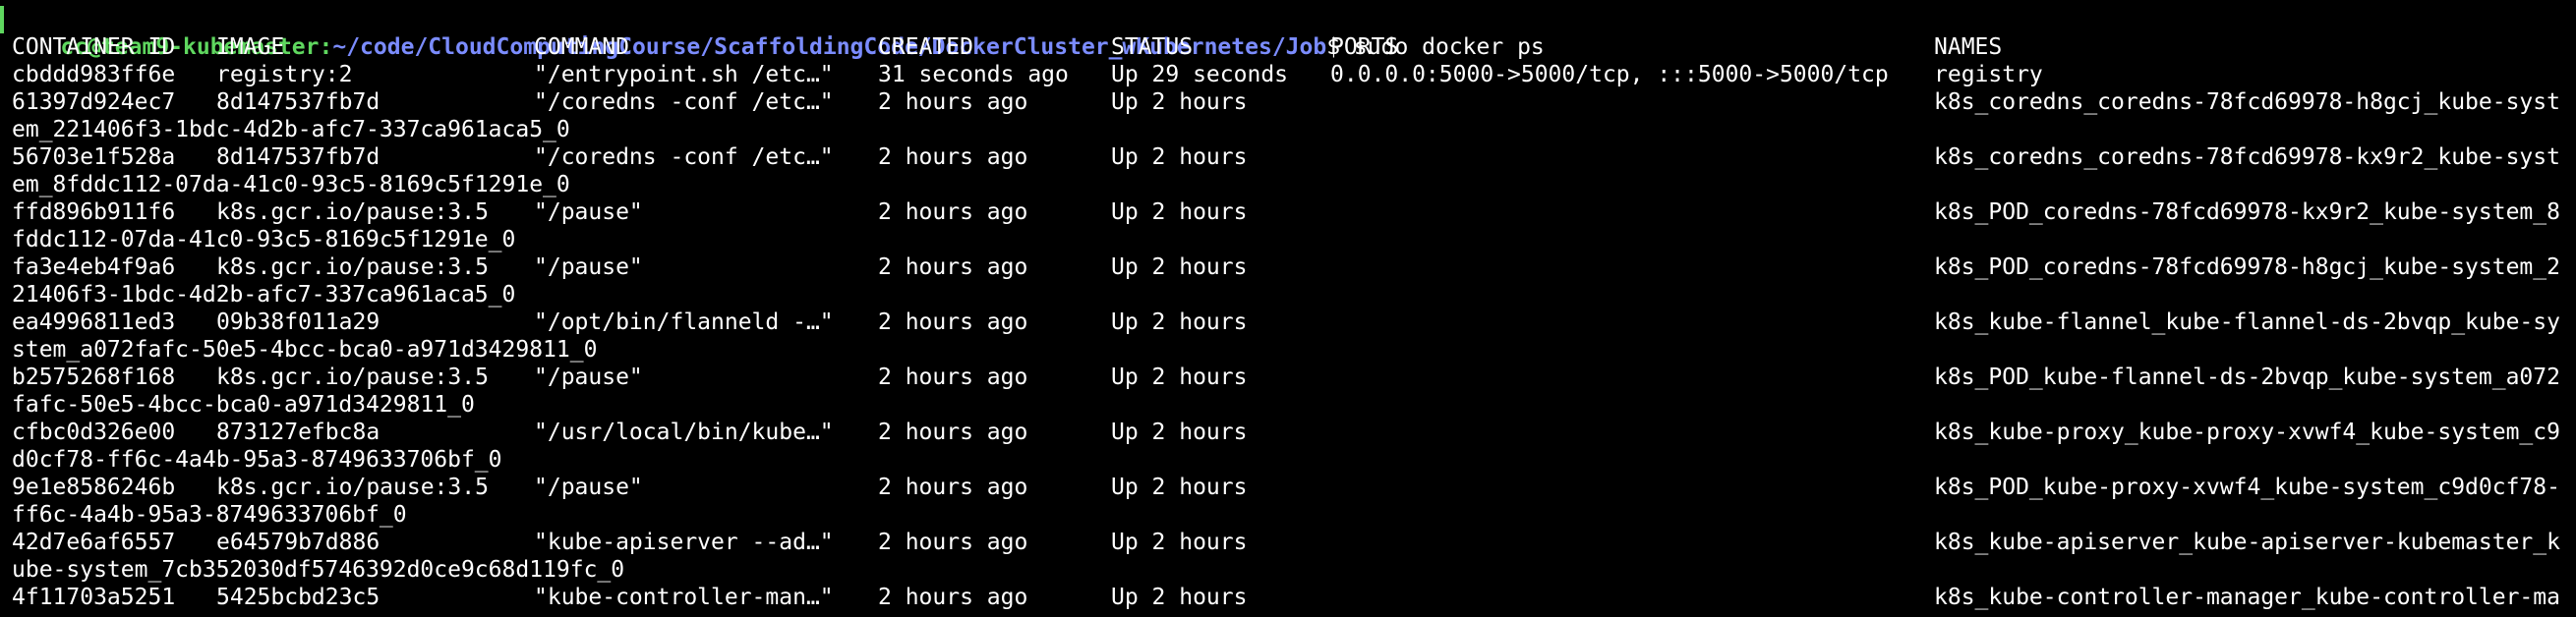 This screenshot has height=617, width=2576. What do you see at coordinates (264, 239) in the screenshot?
I see `row-names-wrap: fddc112-07da-41c0-93c5-8169c5f1291e_0` at bounding box center [264, 239].